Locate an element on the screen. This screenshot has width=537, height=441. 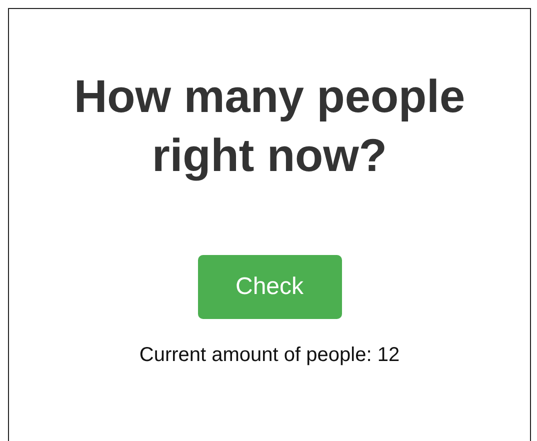
people-count-text: Current amount of people: 12 is located at coordinates (269, 355).